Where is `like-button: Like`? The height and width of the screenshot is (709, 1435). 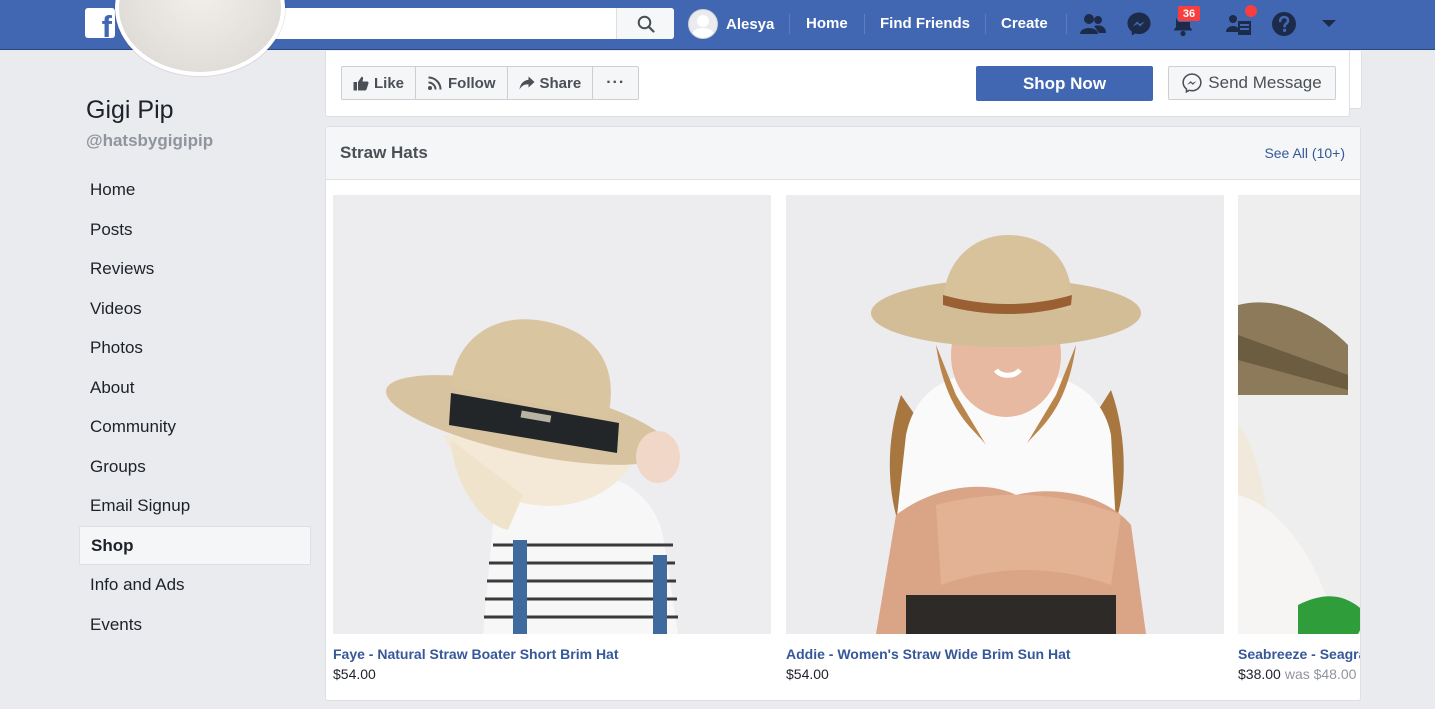 like-button: Like is located at coordinates (379, 83).